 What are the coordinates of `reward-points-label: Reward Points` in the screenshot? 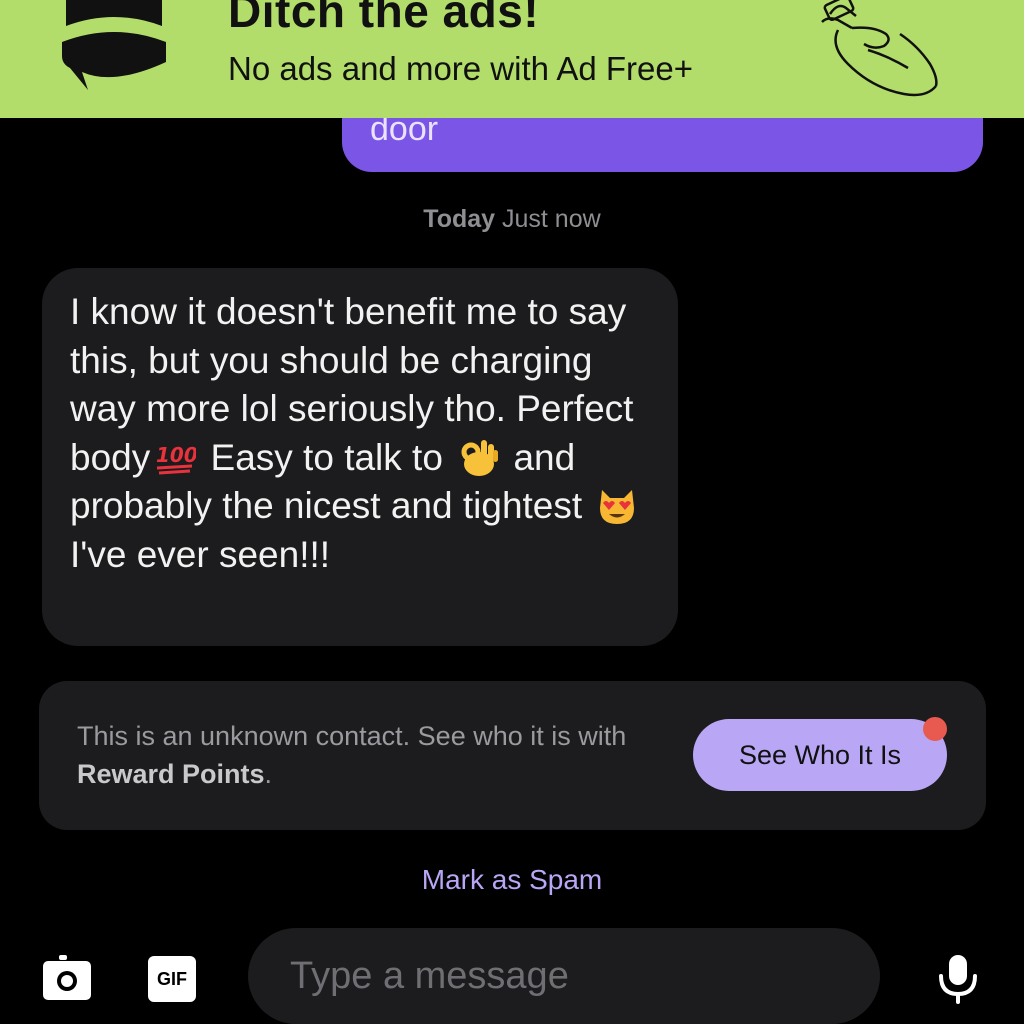 It's located at (171, 774).